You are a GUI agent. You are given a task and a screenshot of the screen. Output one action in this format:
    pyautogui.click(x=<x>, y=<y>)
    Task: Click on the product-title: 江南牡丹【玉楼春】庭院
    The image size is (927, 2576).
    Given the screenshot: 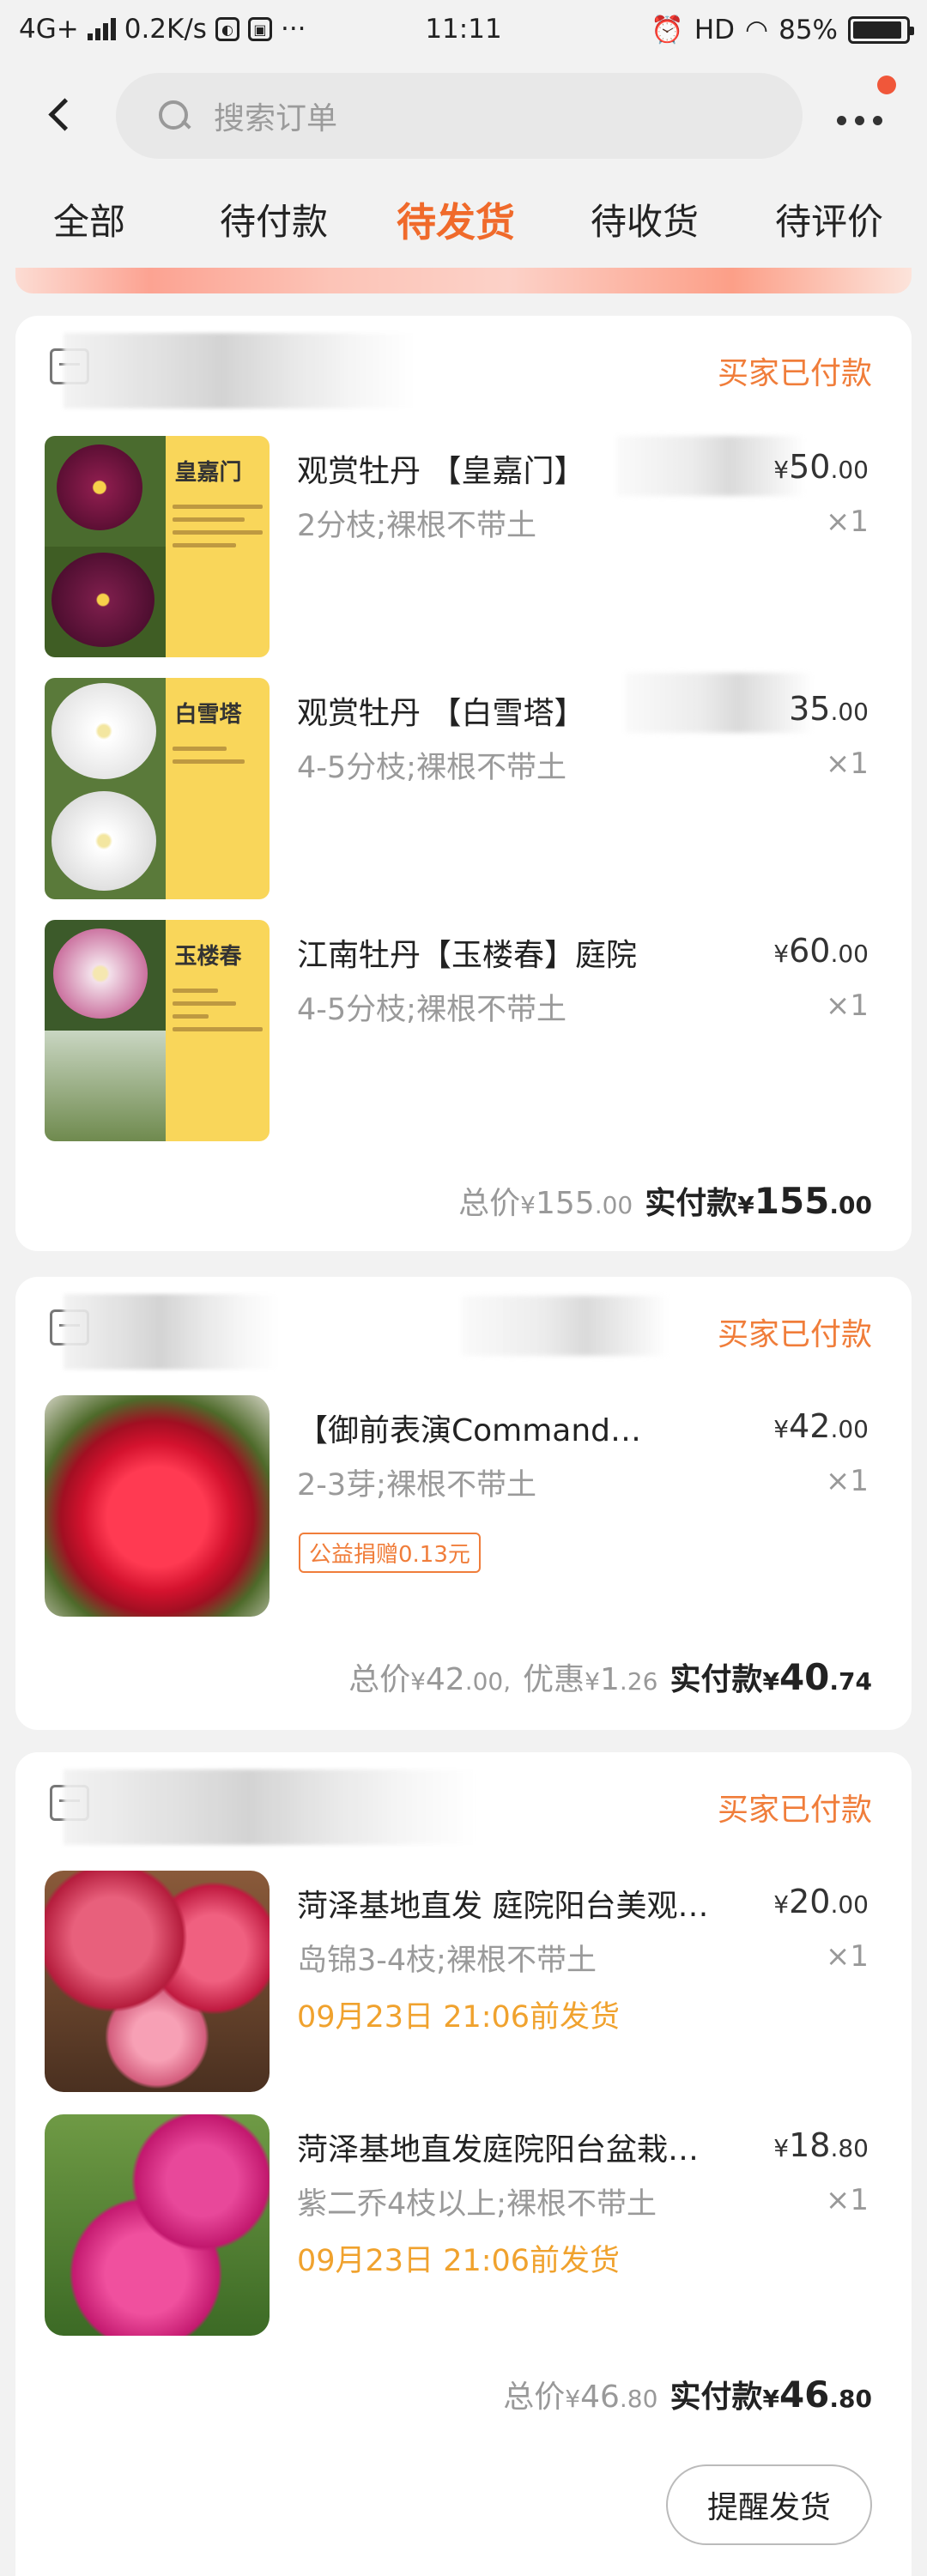 What is the action you would take?
    pyautogui.click(x=528, y=952)
    